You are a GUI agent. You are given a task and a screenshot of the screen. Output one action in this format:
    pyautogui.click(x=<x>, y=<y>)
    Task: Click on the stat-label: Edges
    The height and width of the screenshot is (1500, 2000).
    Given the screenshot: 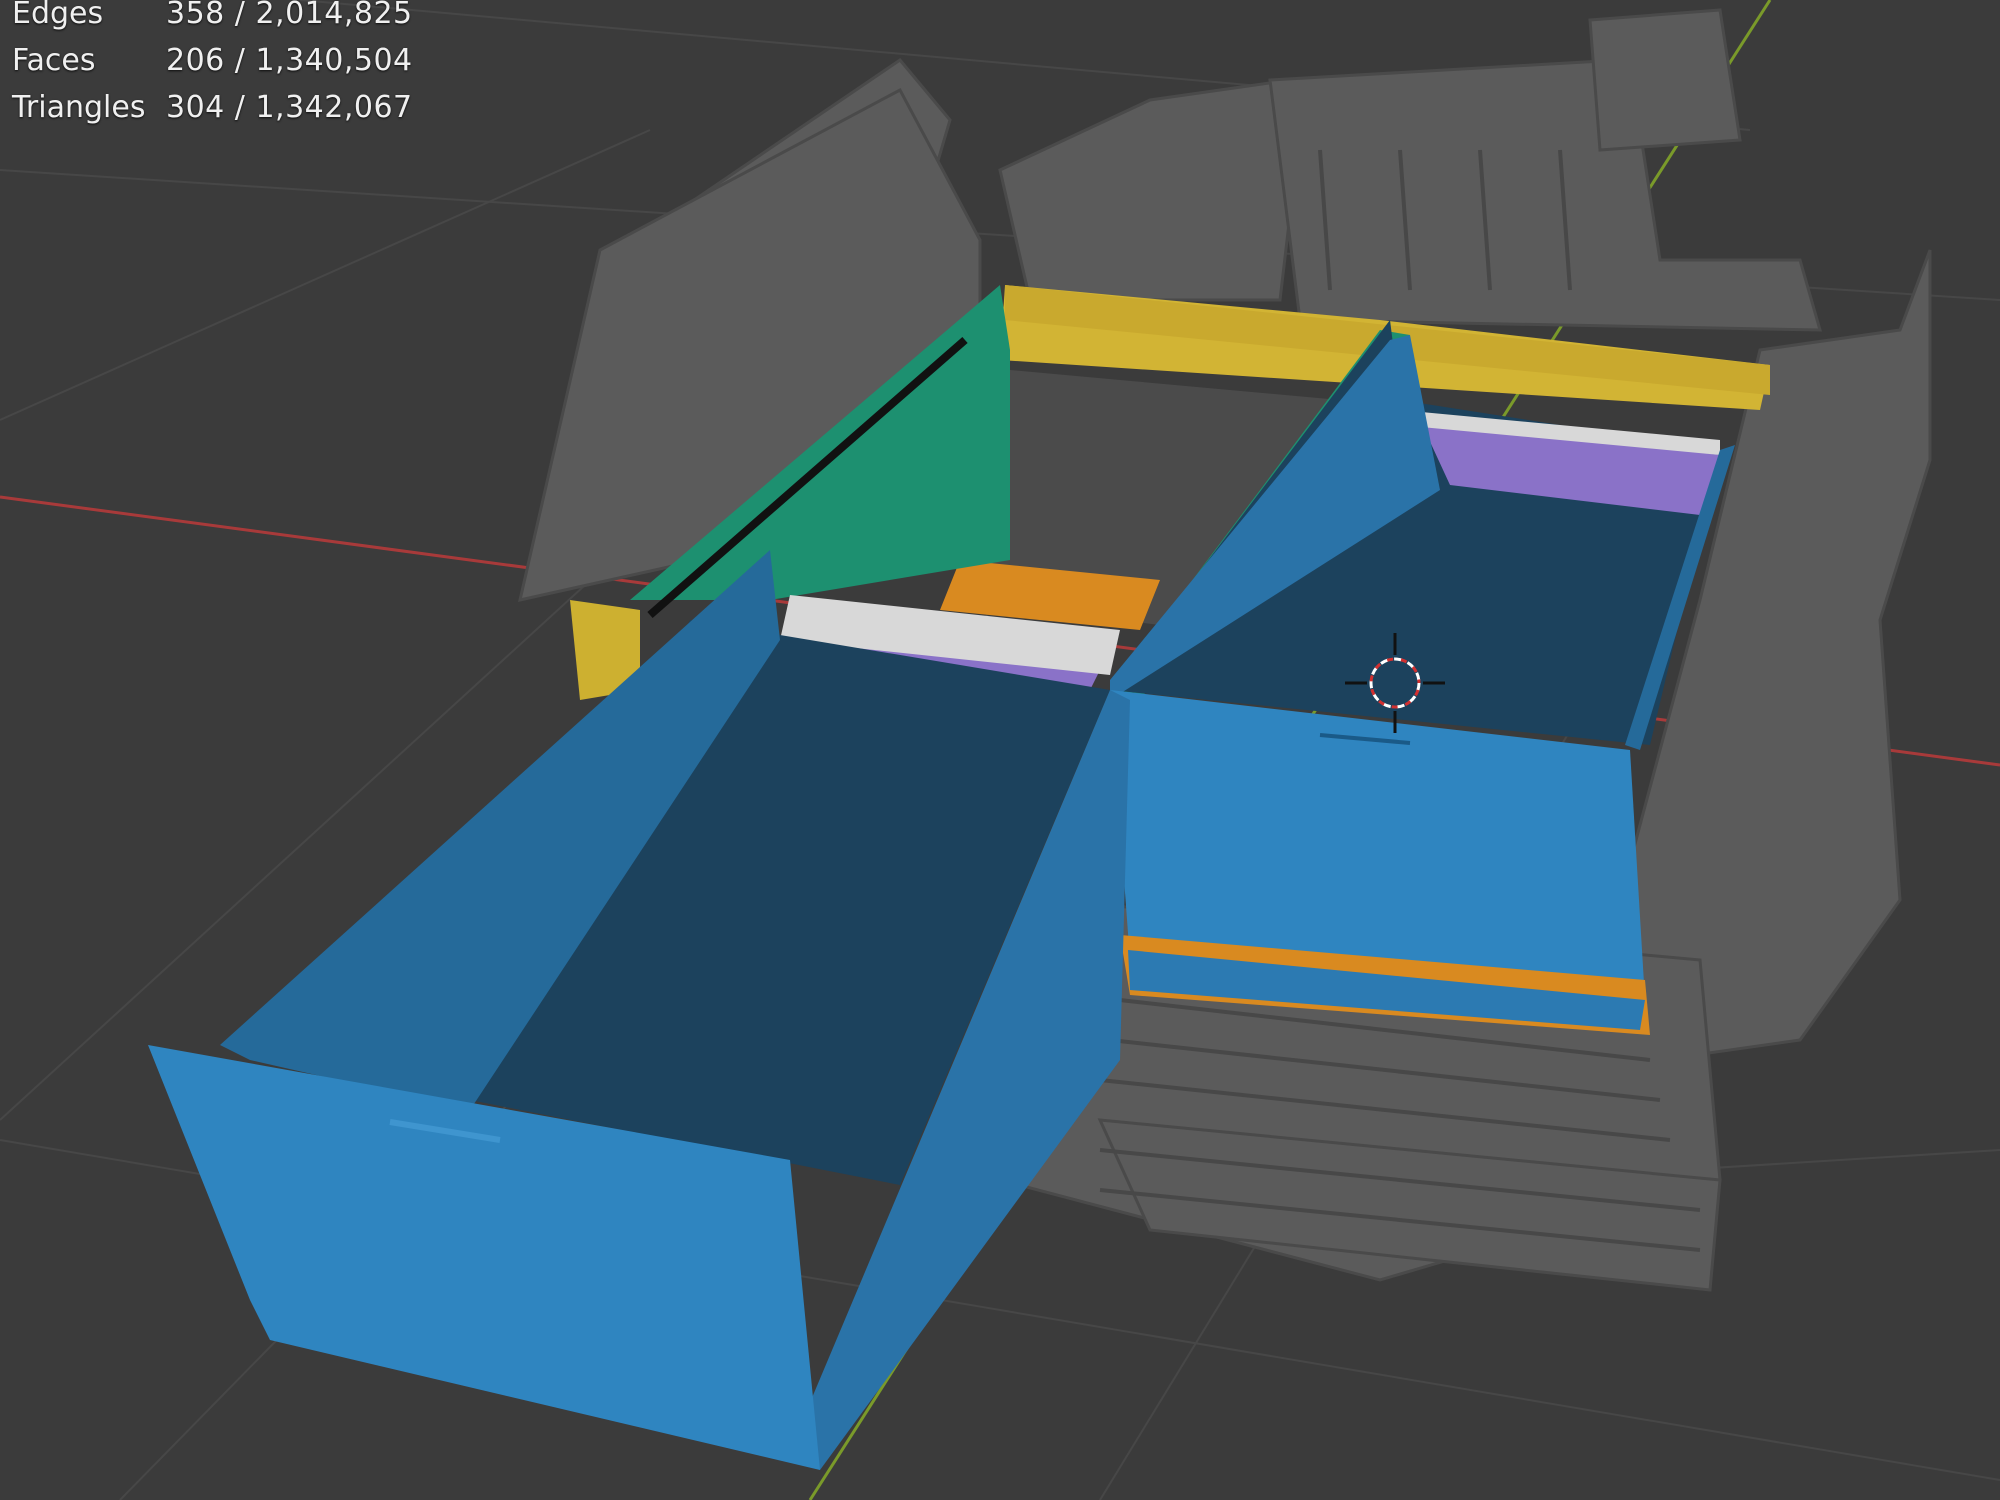 What is the action you would take?
    pyautogui.click(x=58, y=15)
    